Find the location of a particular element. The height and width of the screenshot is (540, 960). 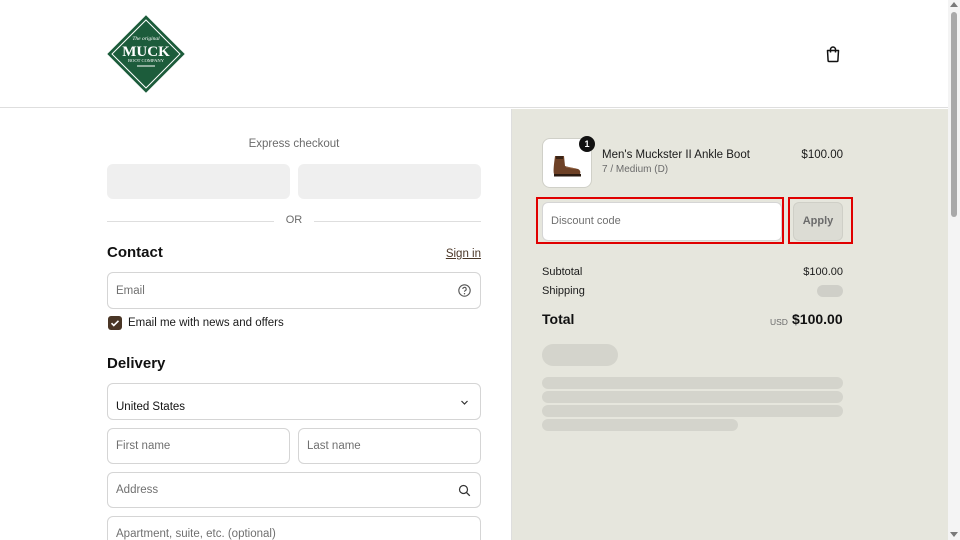

address-field: Address is located at coordinates (294, 490).